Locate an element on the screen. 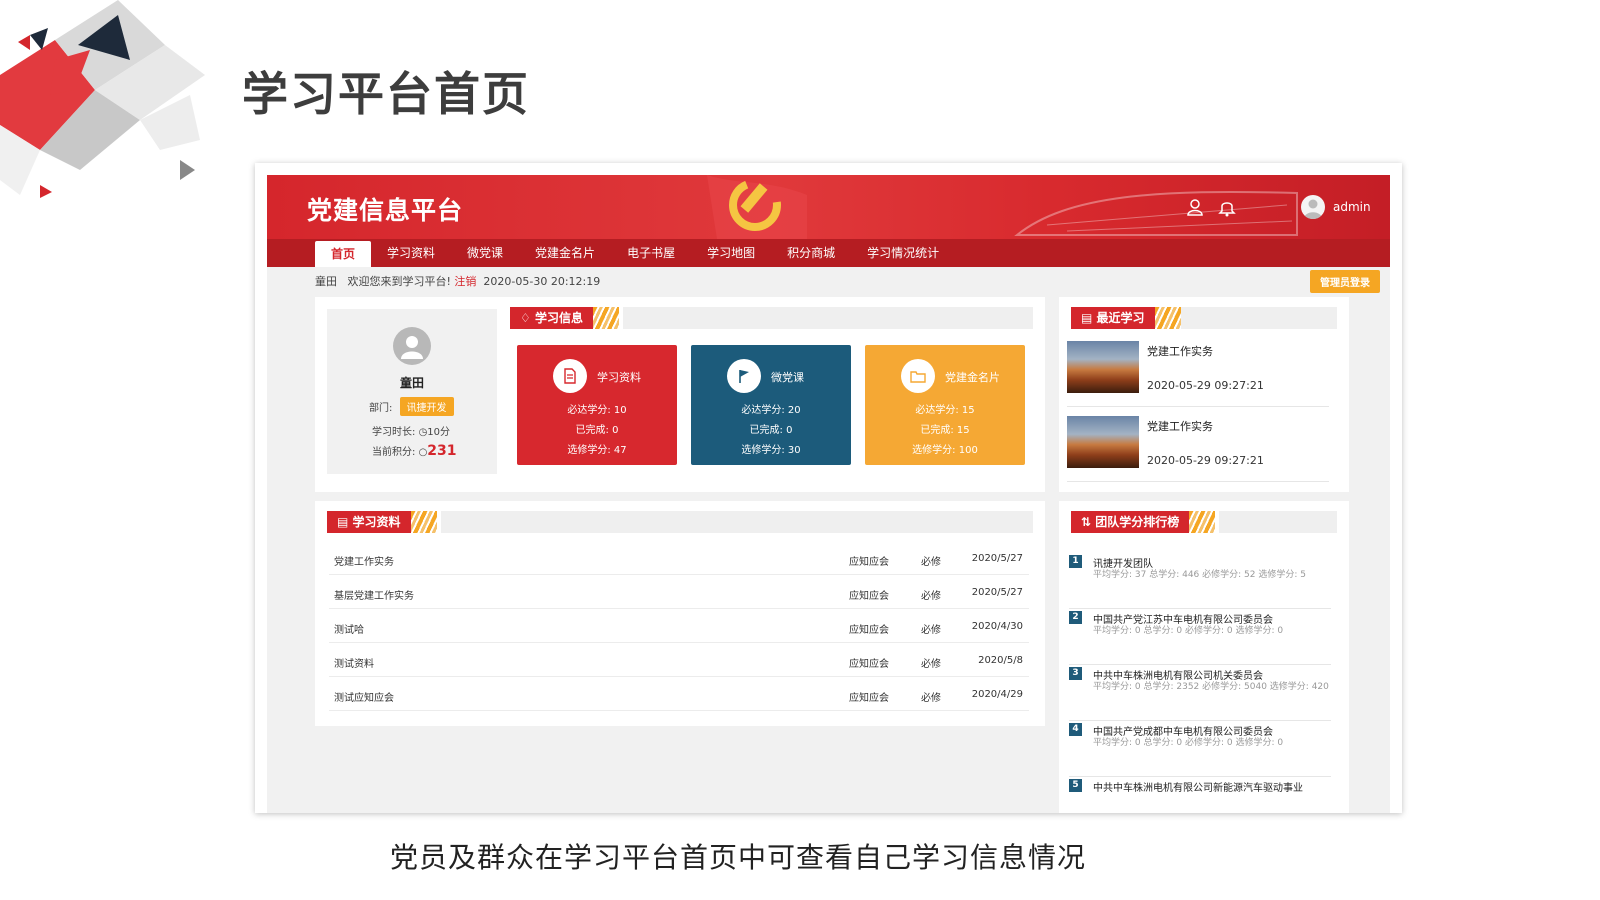 The width and height of the screenshot is (1600, 900). nav-item-home: 首页 is located at coordinates (343, 254).